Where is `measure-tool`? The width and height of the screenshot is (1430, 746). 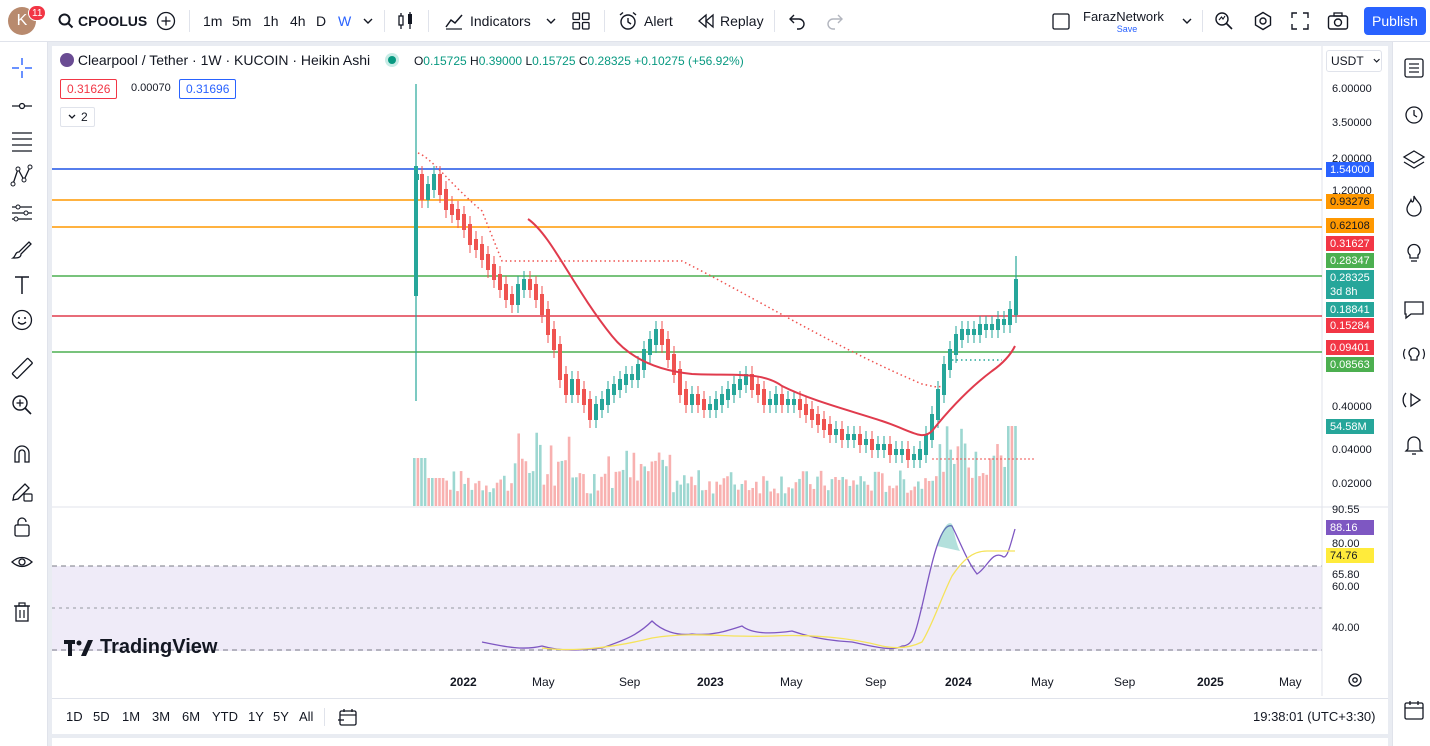 measure-tool is located at coordinates (22, 368).